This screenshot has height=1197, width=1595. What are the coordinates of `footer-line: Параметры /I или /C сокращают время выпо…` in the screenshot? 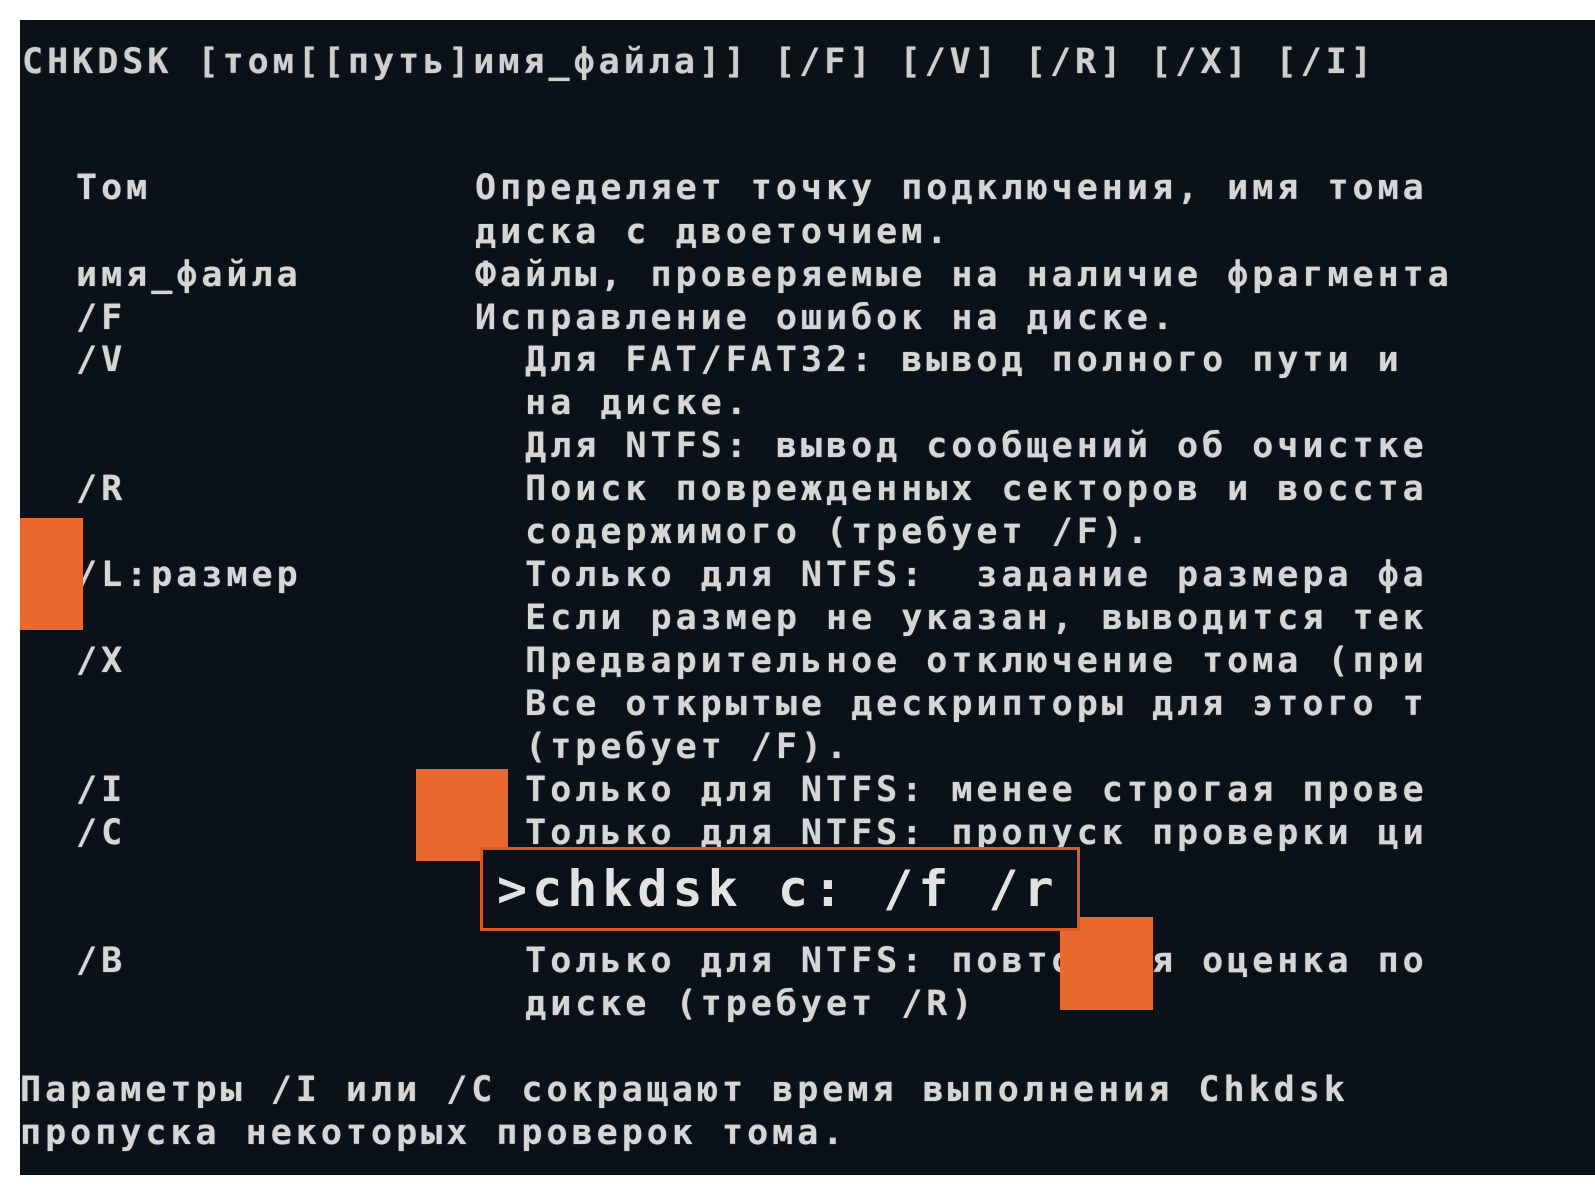 It's located at (684, 1090).